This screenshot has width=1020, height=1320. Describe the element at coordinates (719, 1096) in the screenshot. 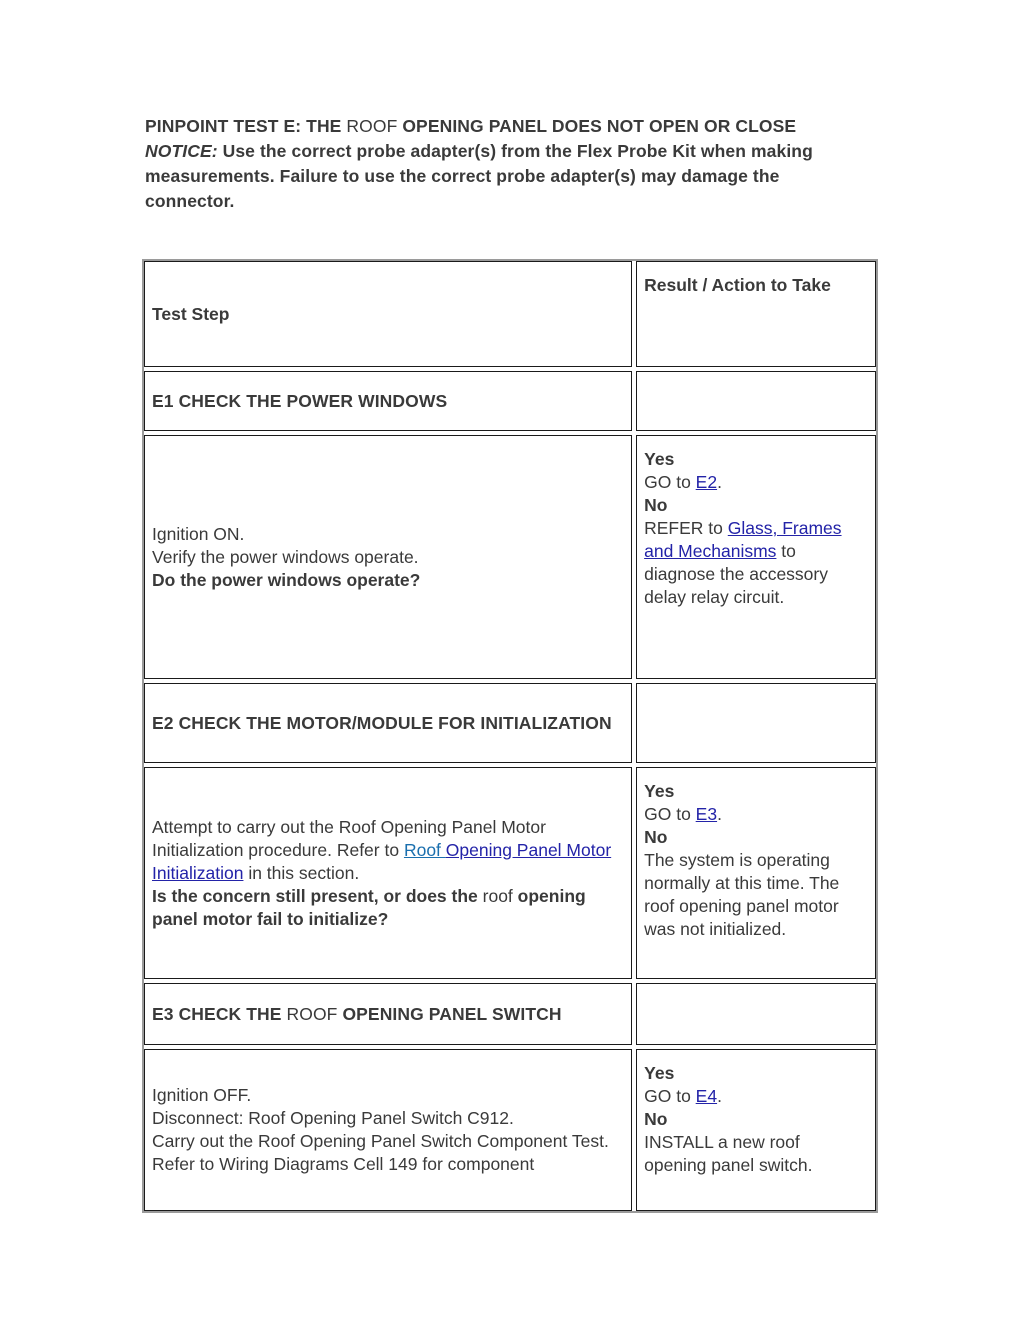

I see `e3-yes-suffix: .` at that location.